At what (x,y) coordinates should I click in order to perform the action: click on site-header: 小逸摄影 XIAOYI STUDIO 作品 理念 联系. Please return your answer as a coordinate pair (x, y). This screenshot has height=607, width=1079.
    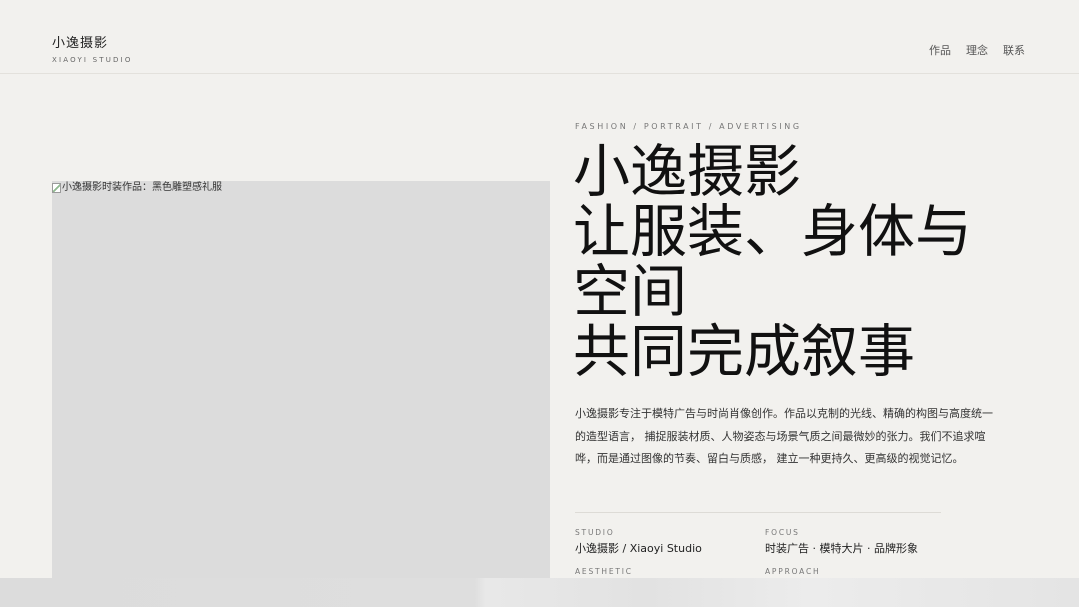
    Looking at the image, I should click on (539, 37).